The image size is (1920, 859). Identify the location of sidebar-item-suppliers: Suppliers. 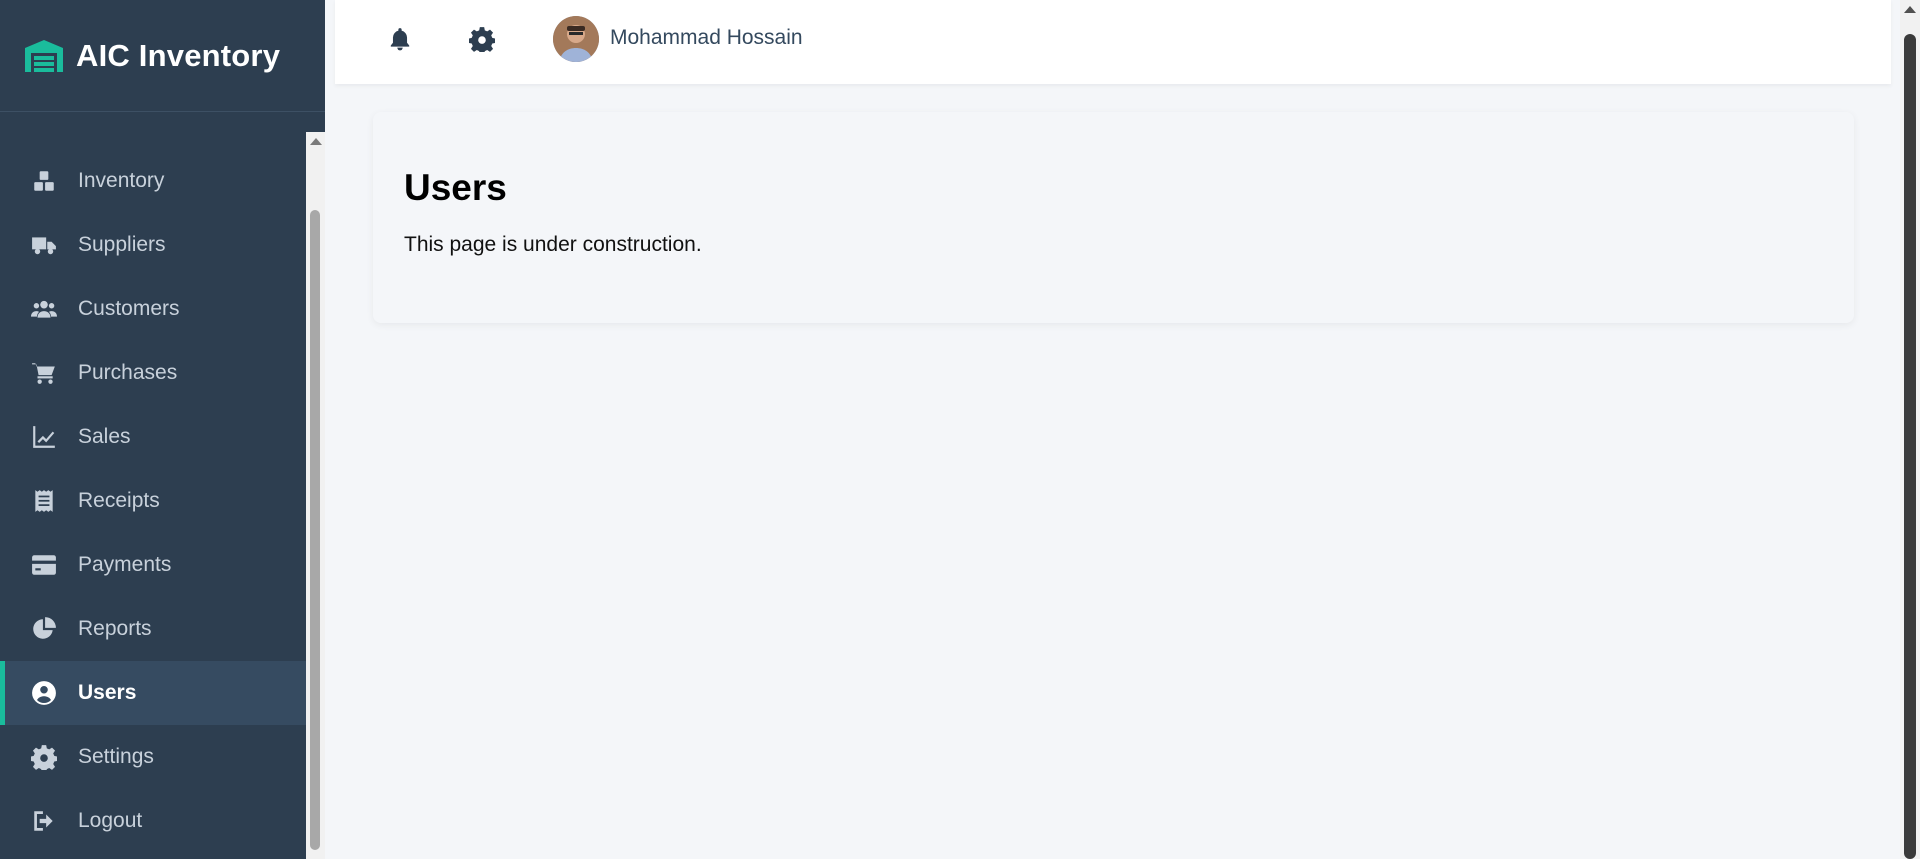
(153, 245).